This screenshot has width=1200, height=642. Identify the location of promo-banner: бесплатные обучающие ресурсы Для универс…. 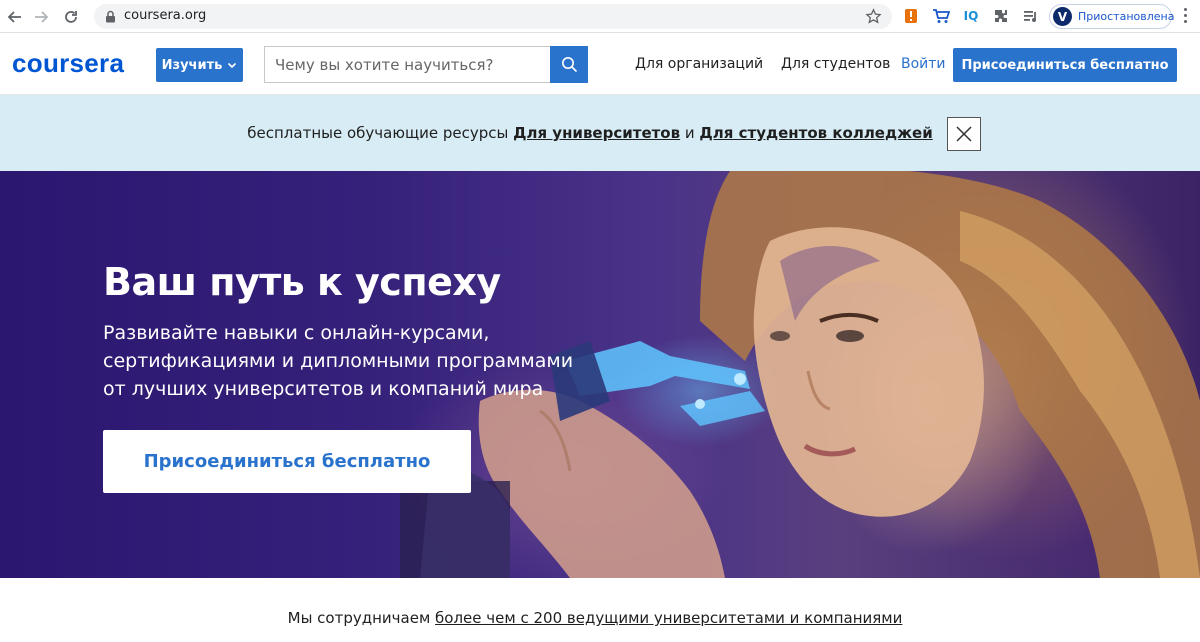
(600, 133).